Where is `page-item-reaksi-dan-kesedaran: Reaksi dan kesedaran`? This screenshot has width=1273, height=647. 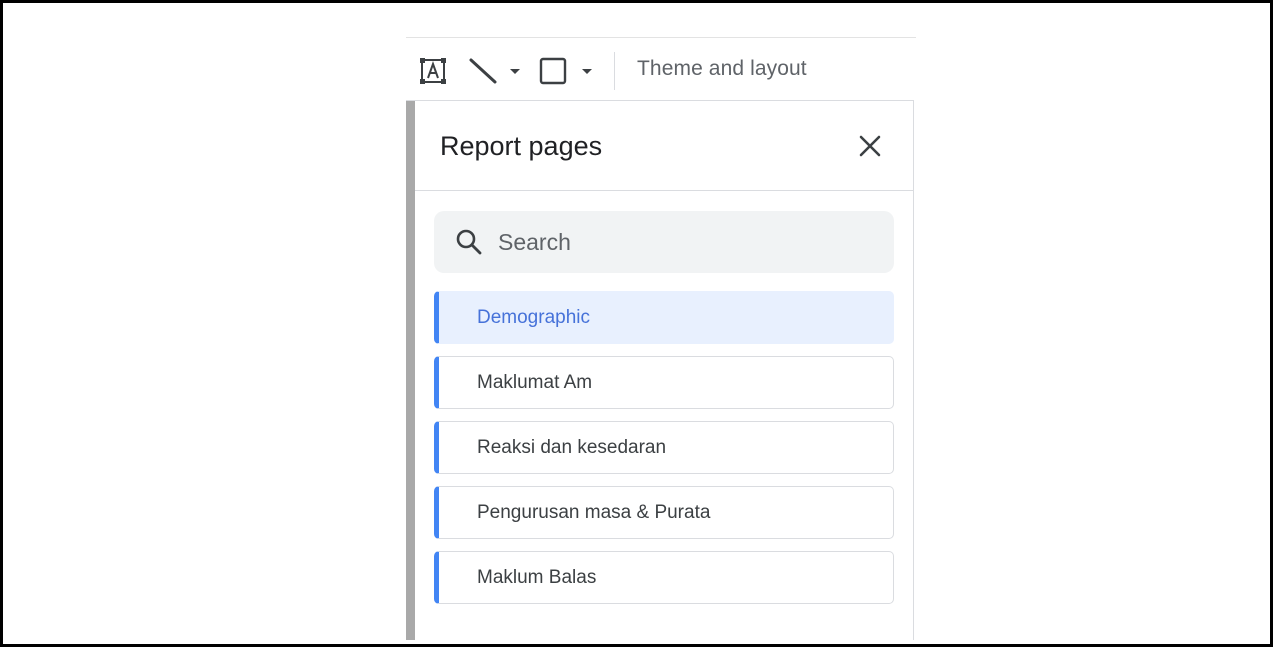
page-item-reaksi-dan-kesedaran: Reaksi dan kesedaran is located at coordinates (664, 447).